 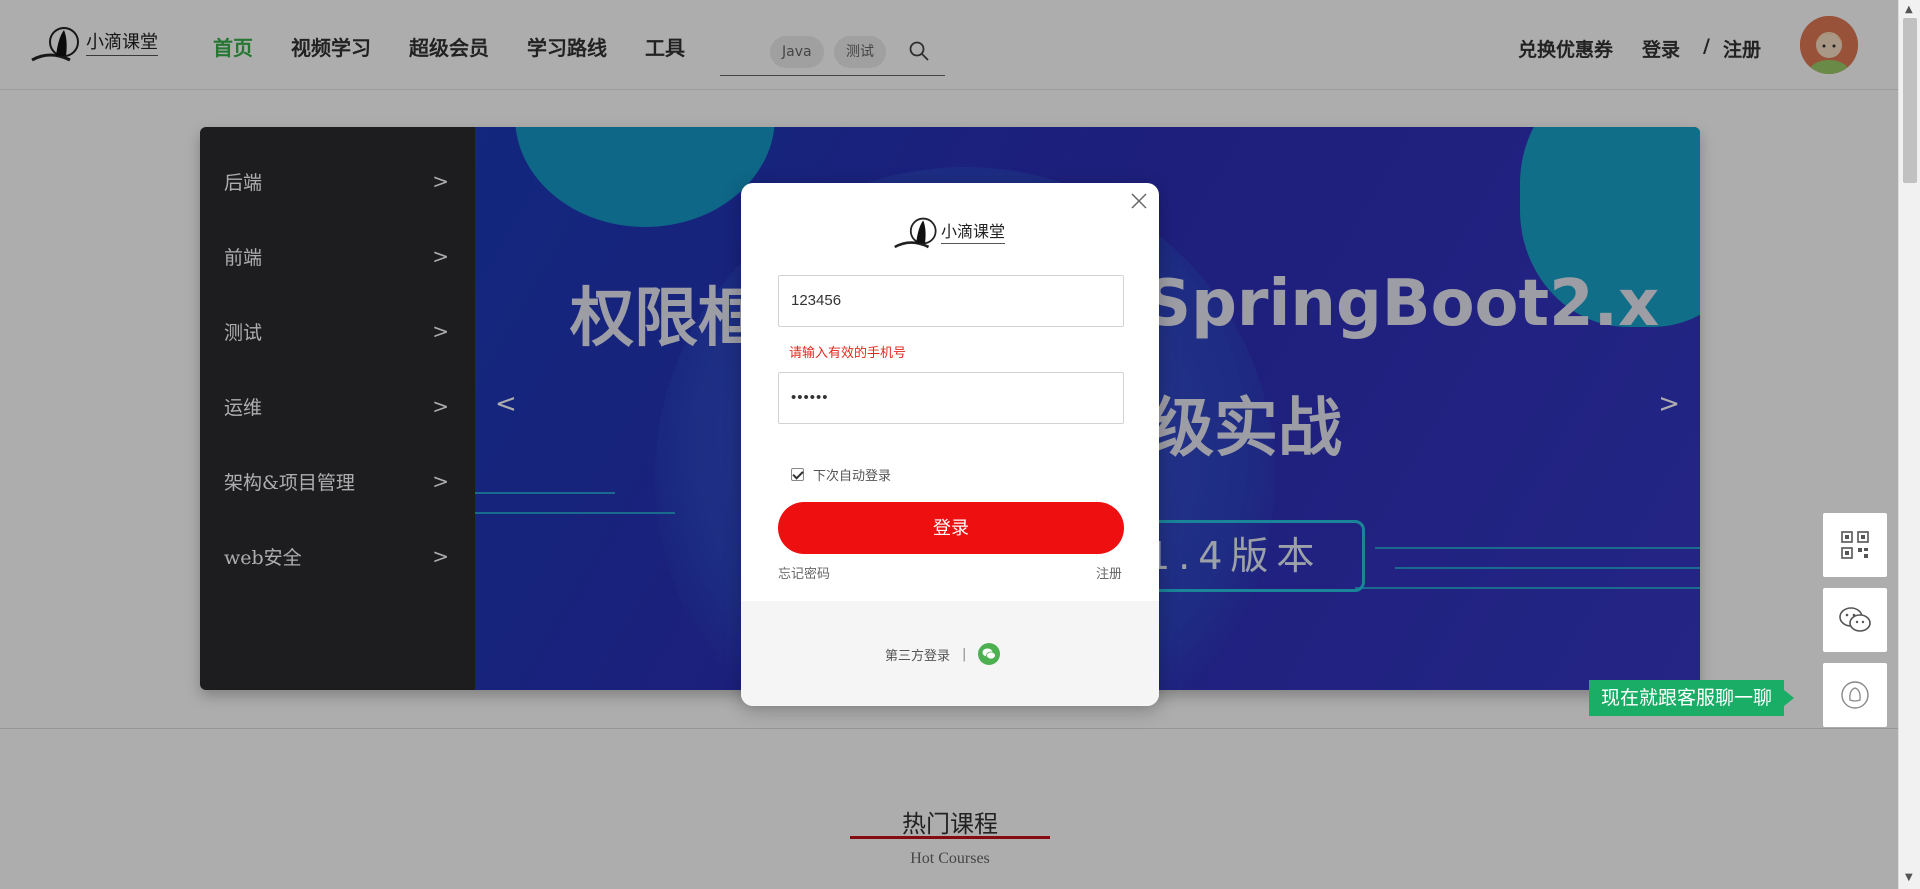 I want to click on remember-label: 下次自动登录, so click(x=852, y=476).